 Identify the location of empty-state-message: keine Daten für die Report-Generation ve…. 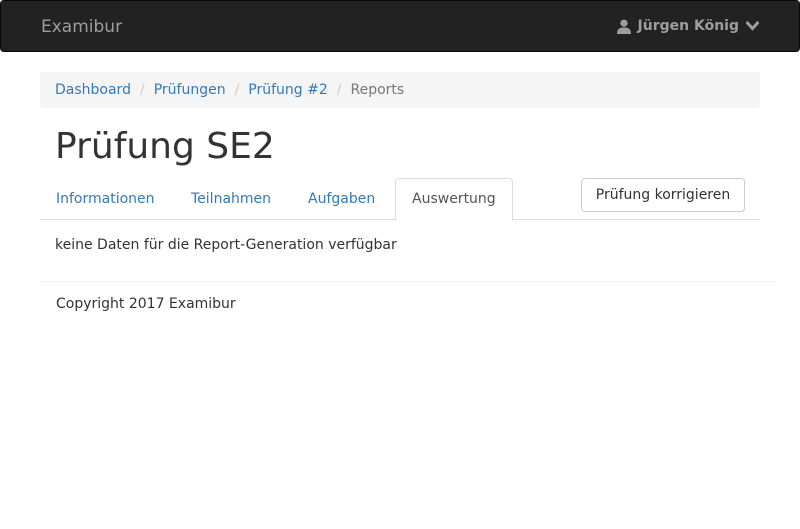
(226, 245).